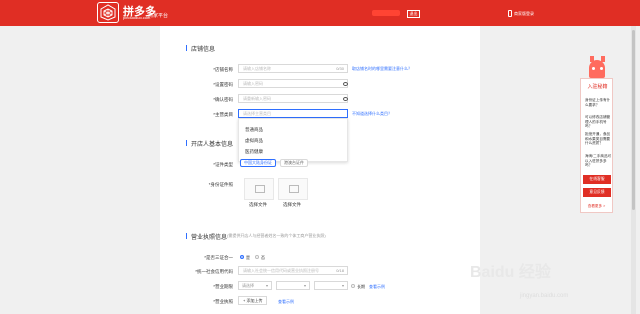 The width and height of the screenshot is (640, 314). What do you see at coordinates (158, 16) in the screenshot?
I see `platform-label: 商家平台` at bounding box center [158, 16].